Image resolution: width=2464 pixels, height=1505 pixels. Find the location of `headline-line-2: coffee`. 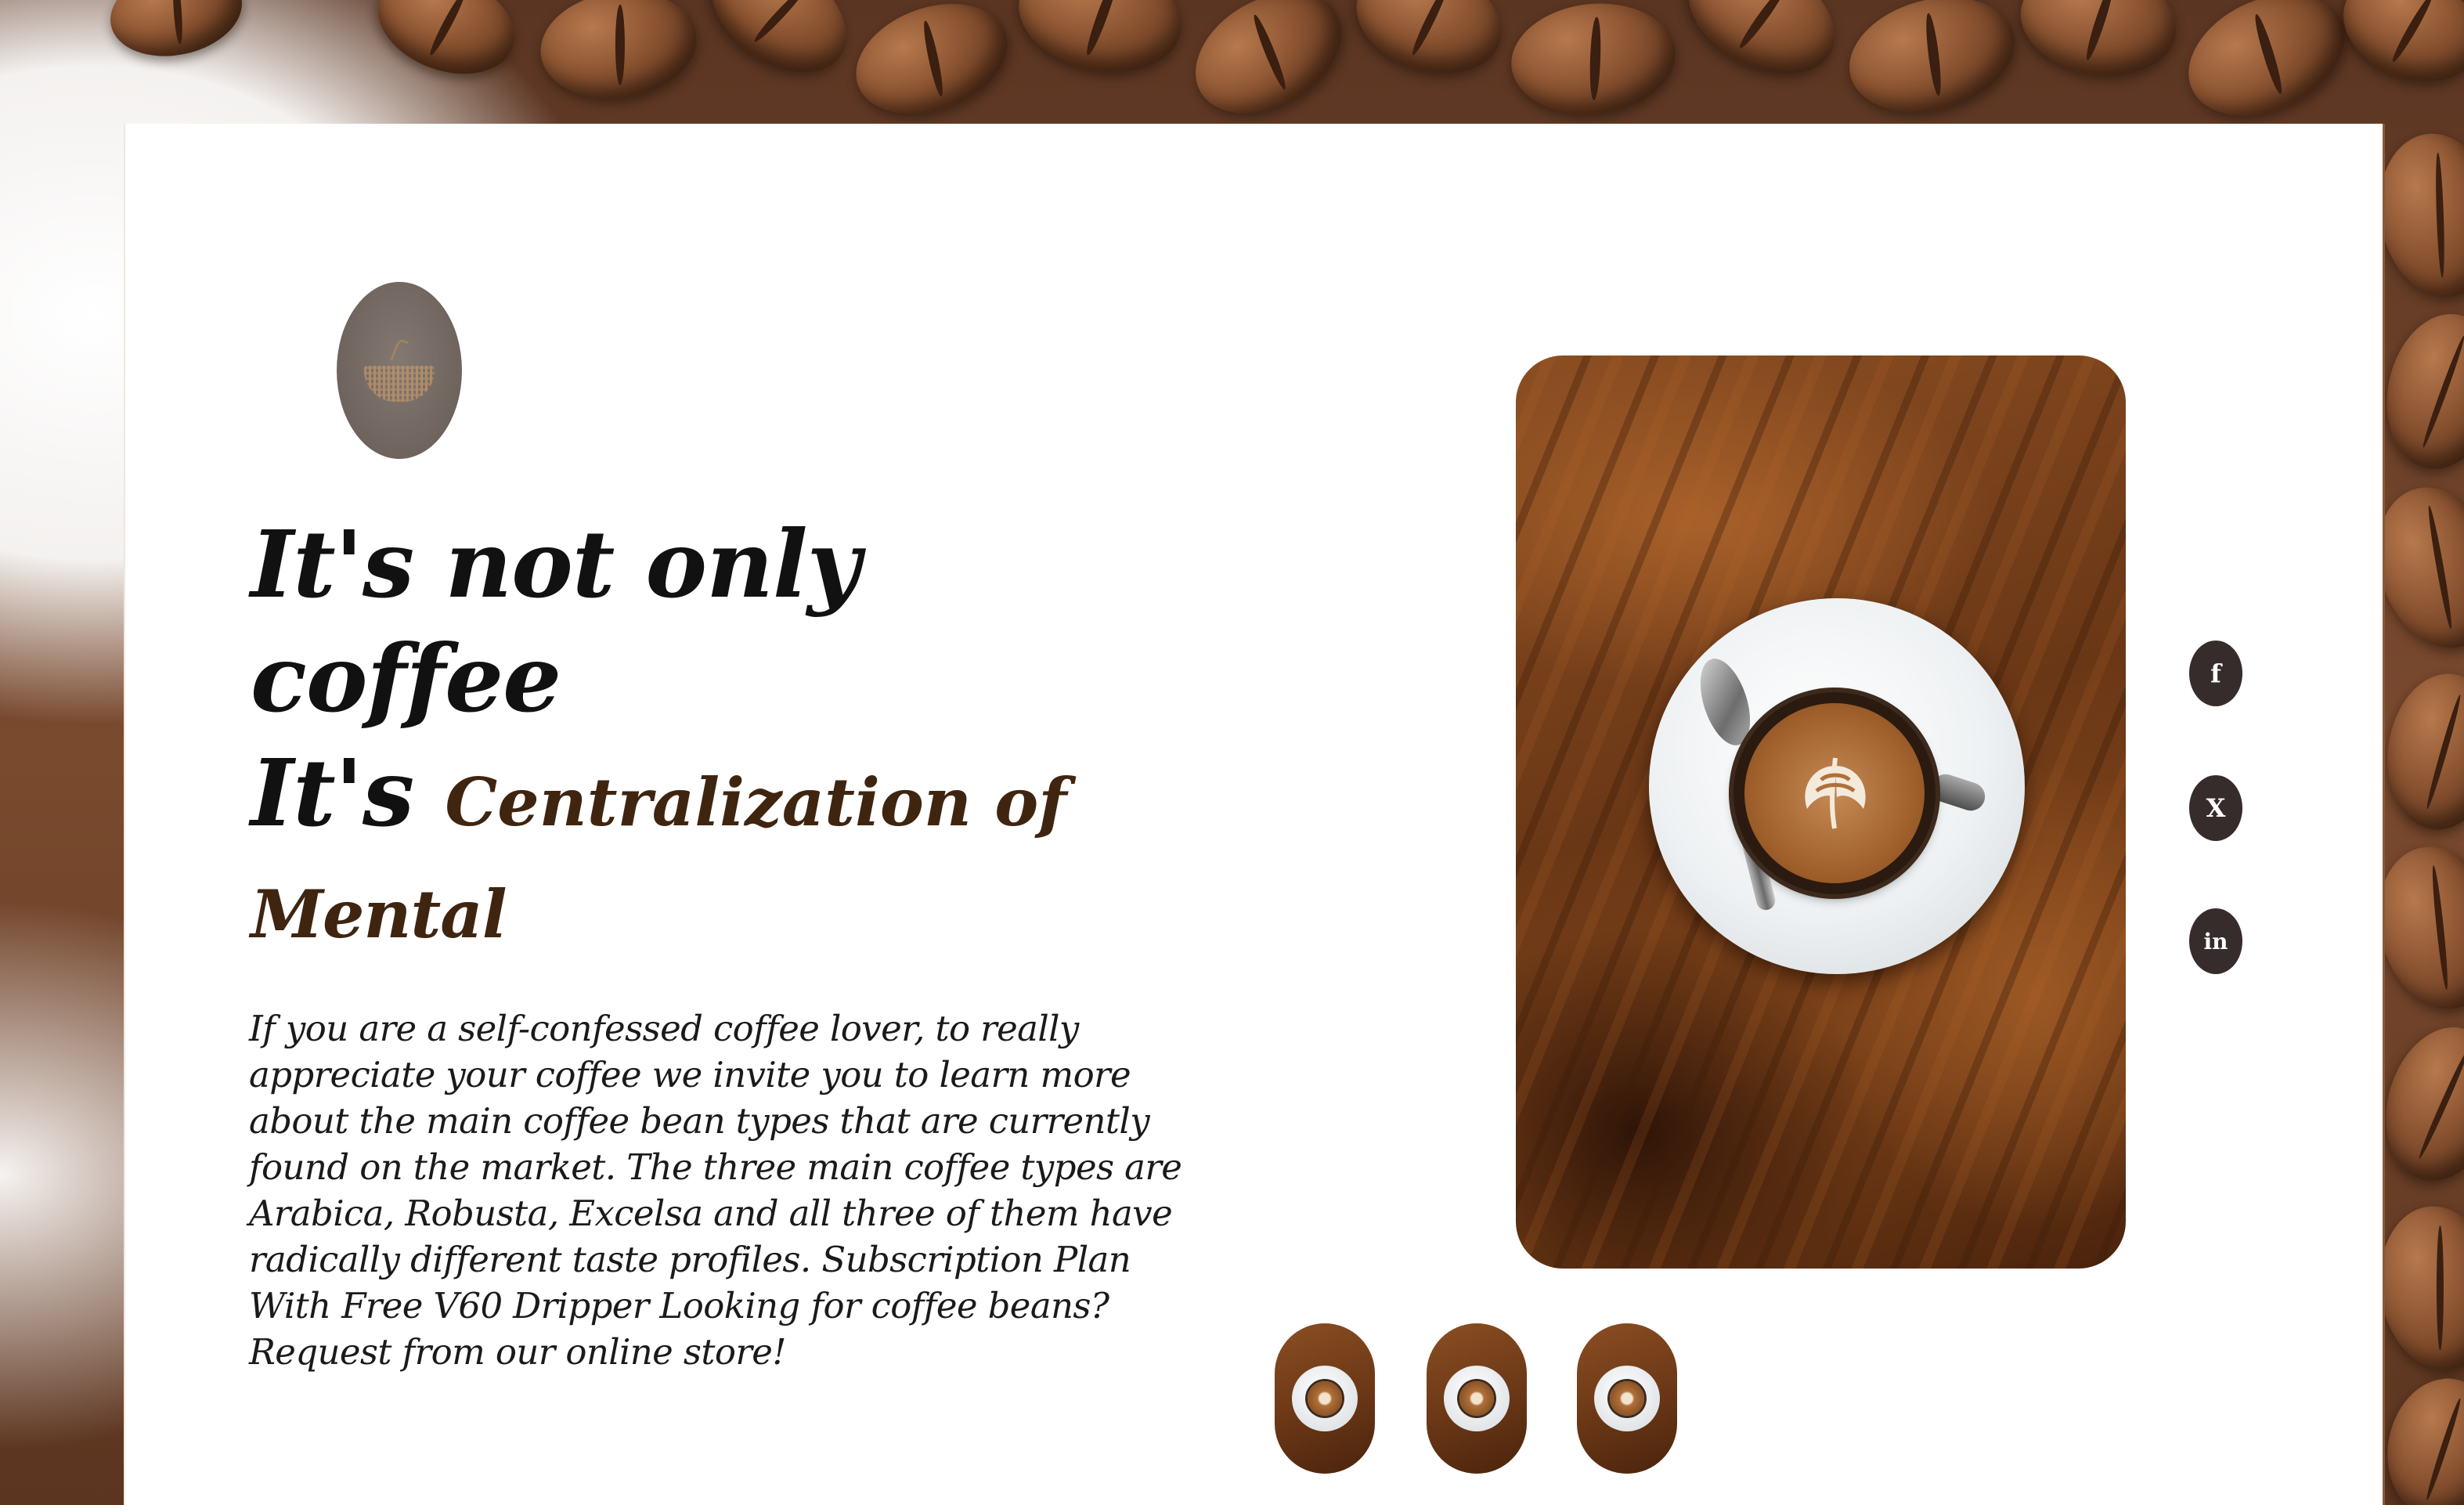

headline-line-2: coffee is located at coordinates (406, 678).